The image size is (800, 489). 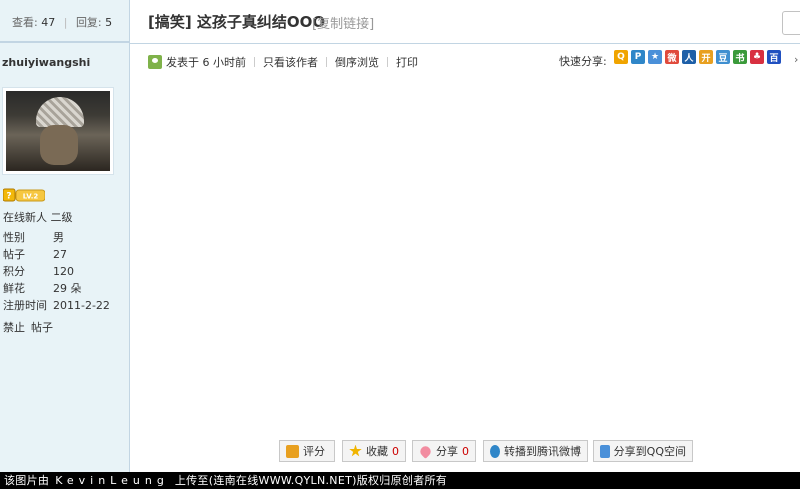 What do you see at coordinates (796, 59) in the screenshot?
I see `more-share-arrow-icon: ›` at bounding box center [796, 59].